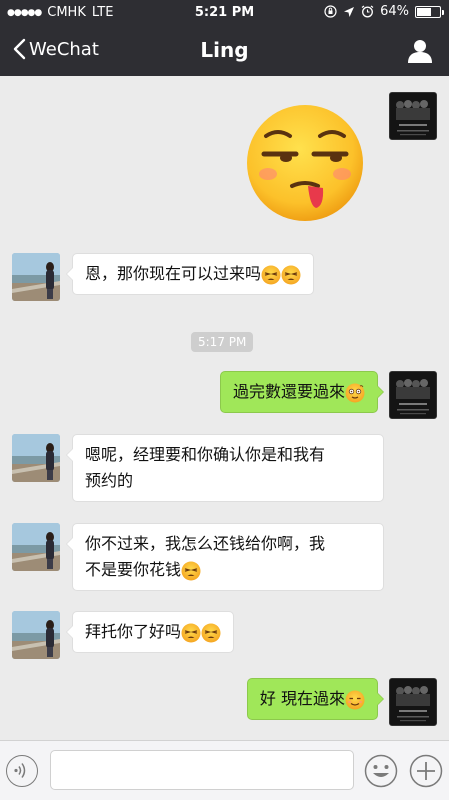 The width and height of the screenshot is (449, 800). Describe the element at coordinates (202, 770) in the screenshot. I see `message-input` at that location.